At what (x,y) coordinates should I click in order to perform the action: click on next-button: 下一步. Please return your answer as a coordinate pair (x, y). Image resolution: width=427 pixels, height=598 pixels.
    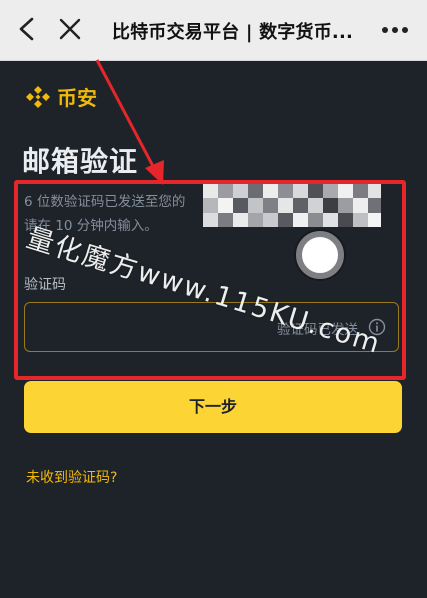
    Looking at the image, I should click on (213, 407).